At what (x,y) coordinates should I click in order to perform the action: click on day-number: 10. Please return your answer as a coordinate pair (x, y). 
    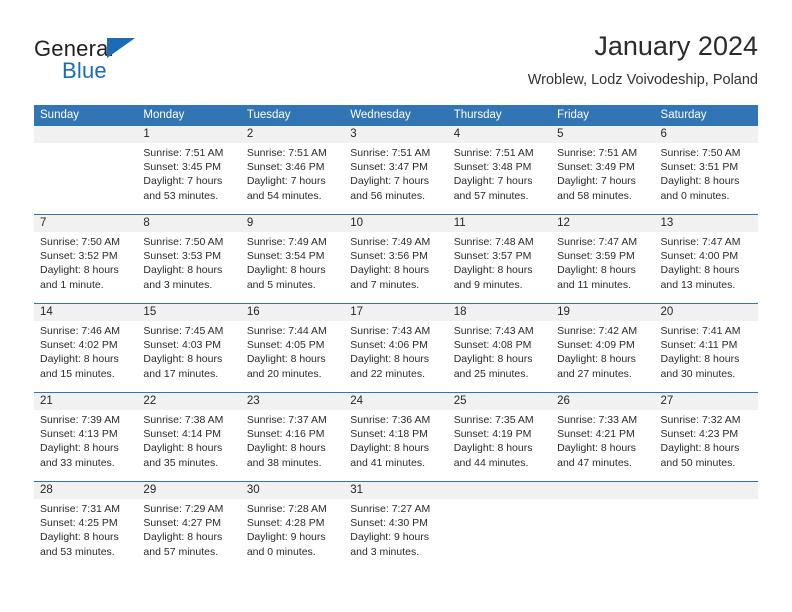
    Looking at the image, I should click on (395, 223).